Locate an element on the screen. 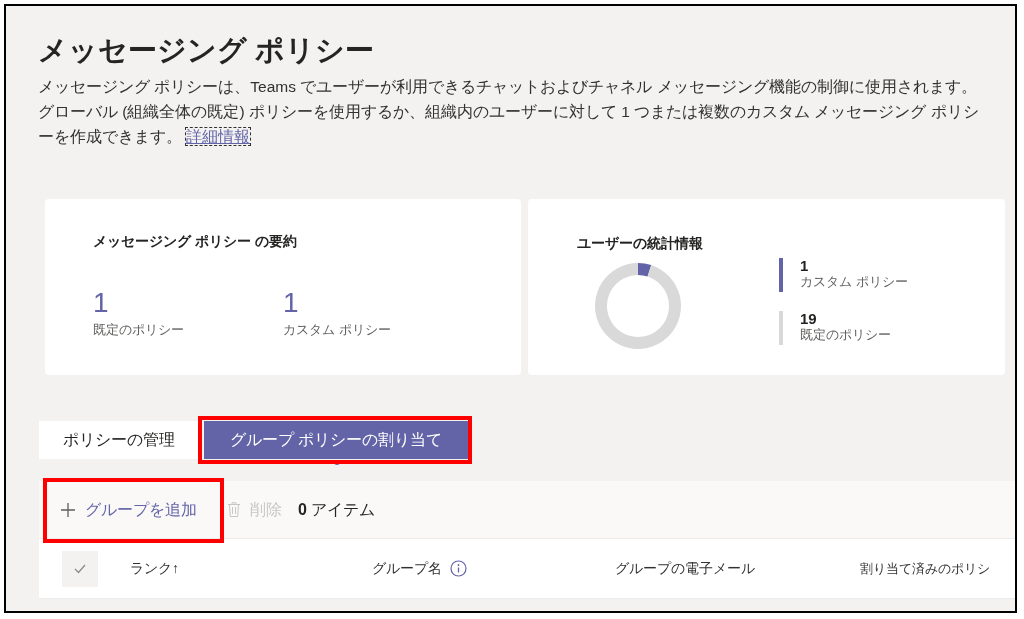  description-text: メッセージング ポリシーは、Teams でユーザーが利用できるチャットおよびチャネル メッセージング機能の制御に使用されます。グローバル (組織全体の既定) ポリシーを使用するか、組織内のユーザーに対して 1 つまたは複数のカスタム メッセージング ポリシーを作成できます。 詳細情報 is located at coordinates (509, 112).